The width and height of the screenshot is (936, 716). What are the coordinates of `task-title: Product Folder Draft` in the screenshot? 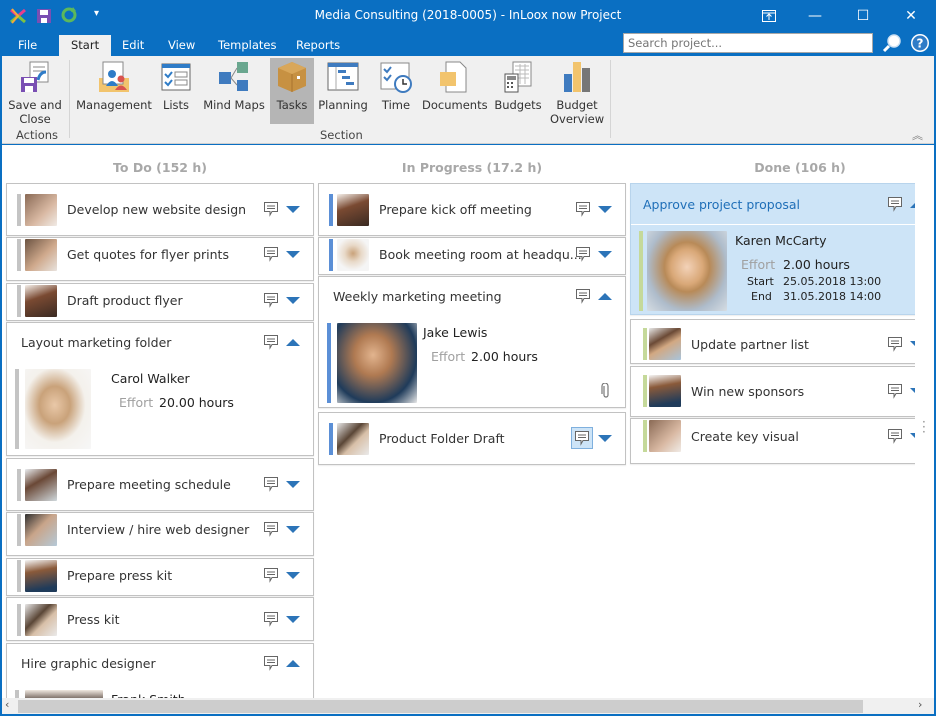 It's located at (442, 438).